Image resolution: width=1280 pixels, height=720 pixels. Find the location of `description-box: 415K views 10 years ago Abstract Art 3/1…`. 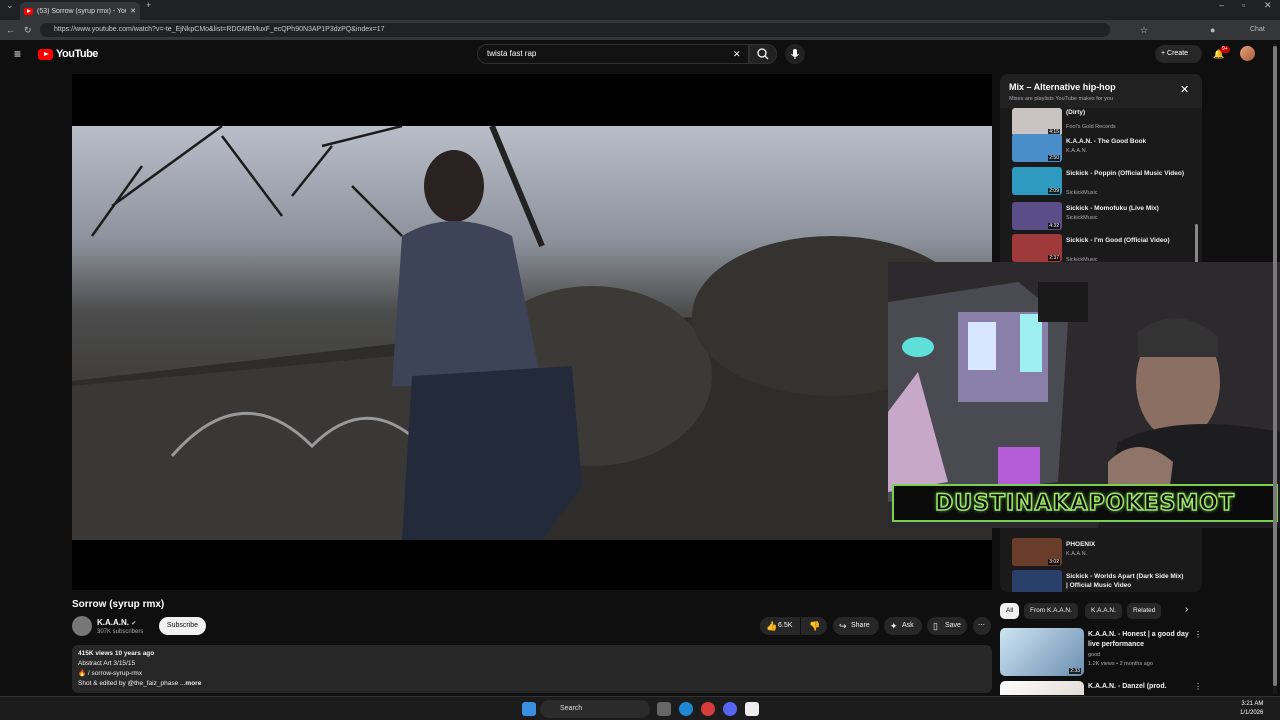

description-box: 415K views 10 years ago Abstract Art 3/1… is located at coordinates (532, 669).